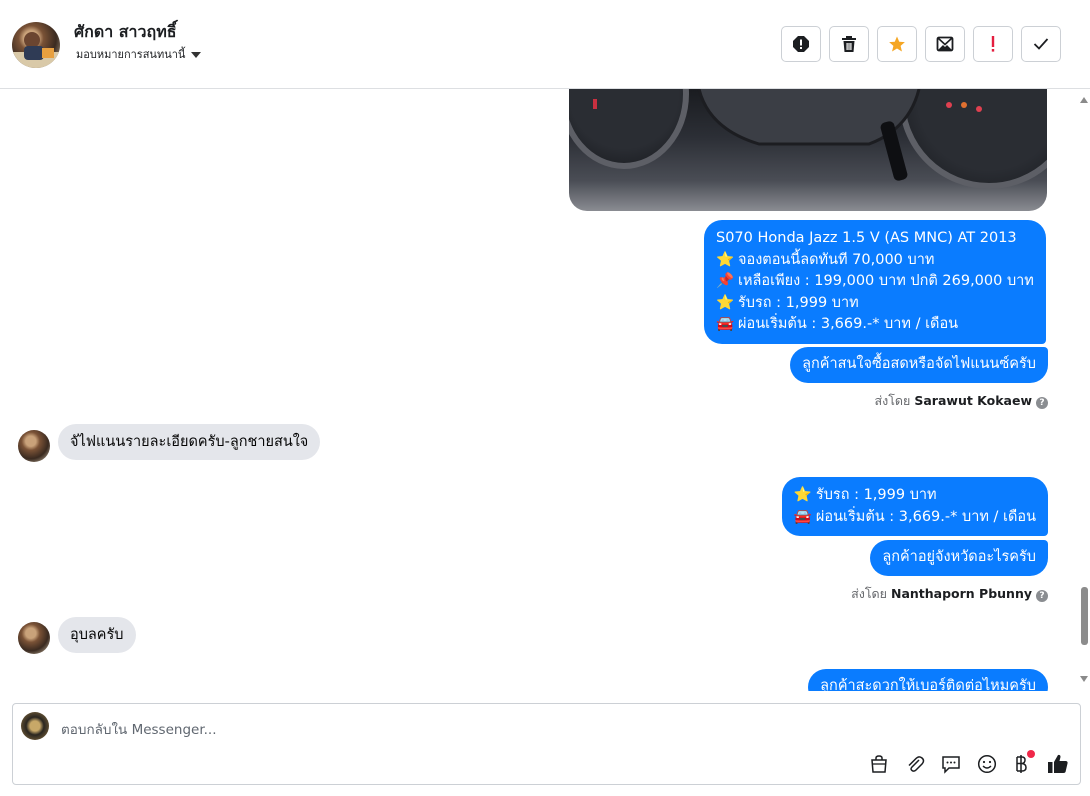 Image resolution: width=1090 pixels, height=796 pixels. I want to click on message-text: จัไฟแนนรายละเอียดครับ-ลูกชายสนใจ, so click(189, 442).